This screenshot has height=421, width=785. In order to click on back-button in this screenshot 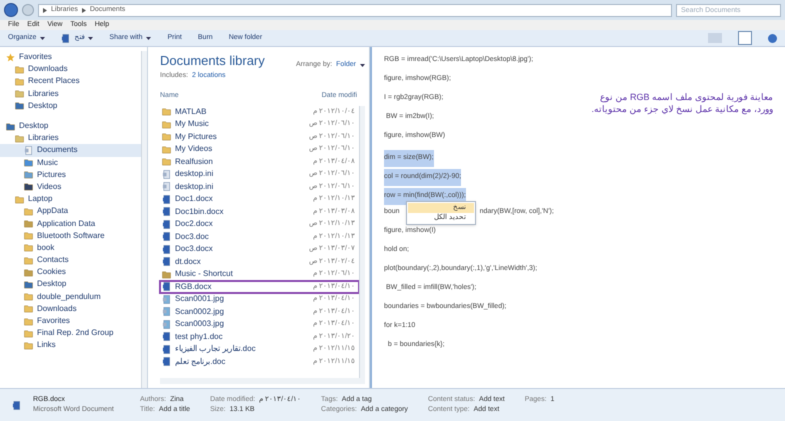, I will do `click(11, 10)`.